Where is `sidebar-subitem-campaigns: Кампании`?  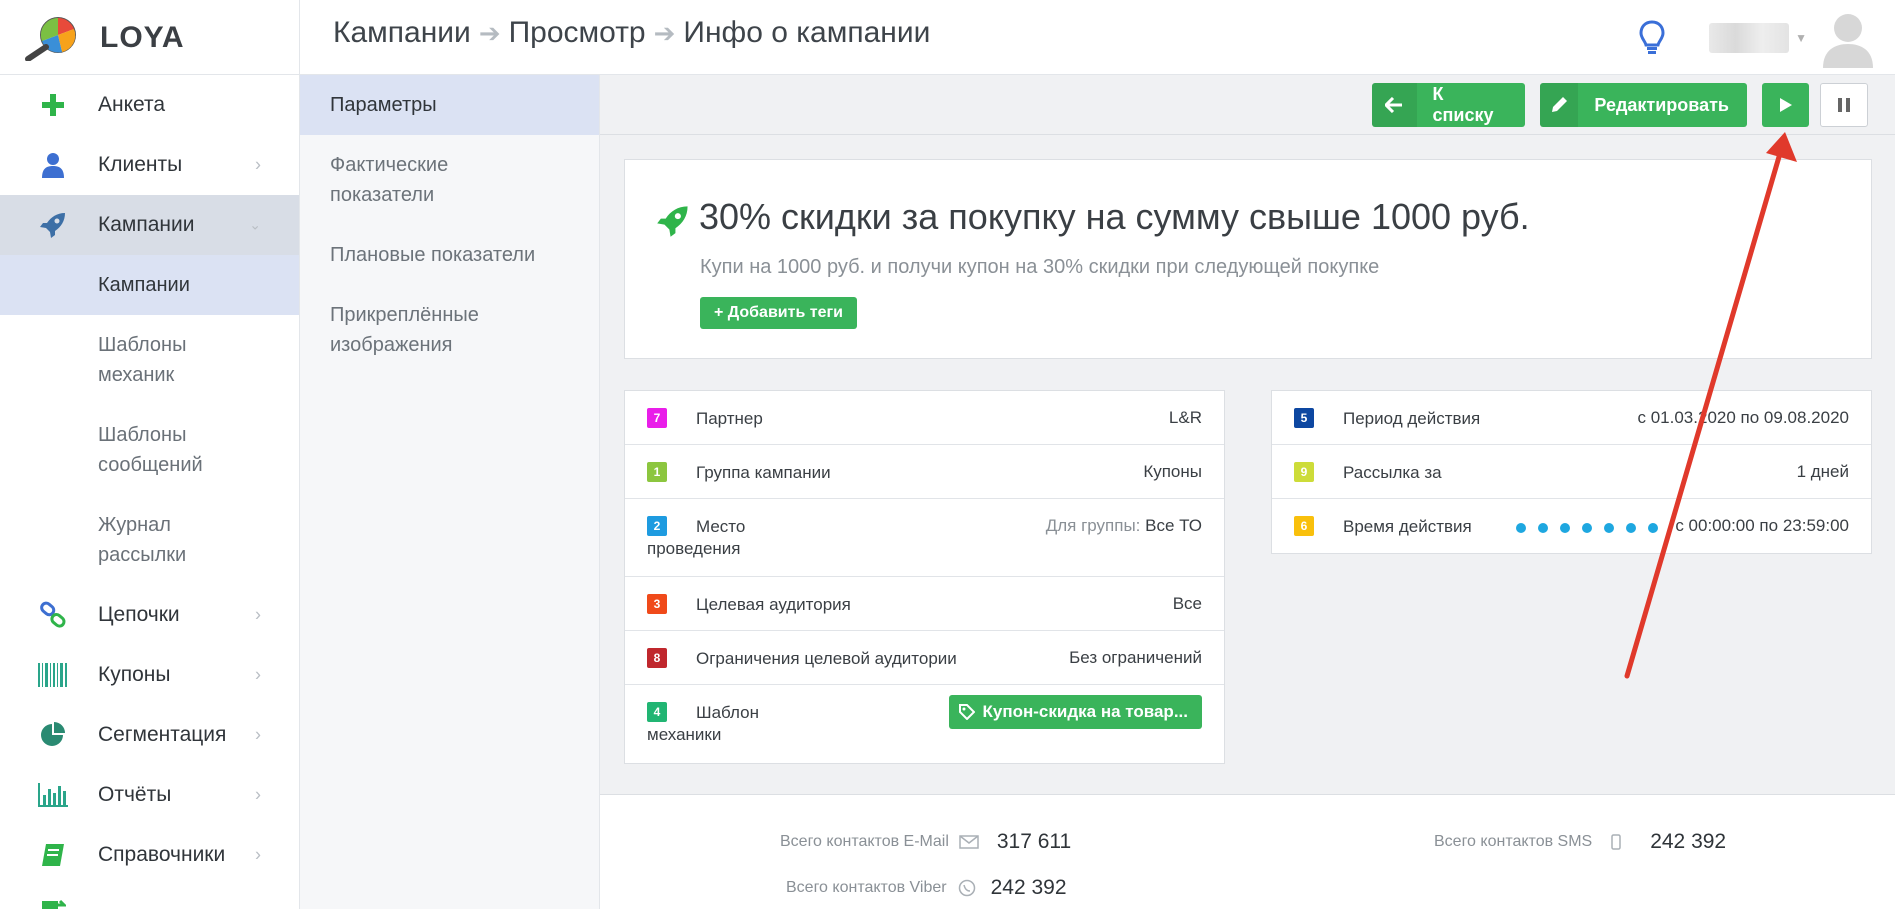
sidebar-subitem-campaigns: Кампании is located at coordinates (149, 285).